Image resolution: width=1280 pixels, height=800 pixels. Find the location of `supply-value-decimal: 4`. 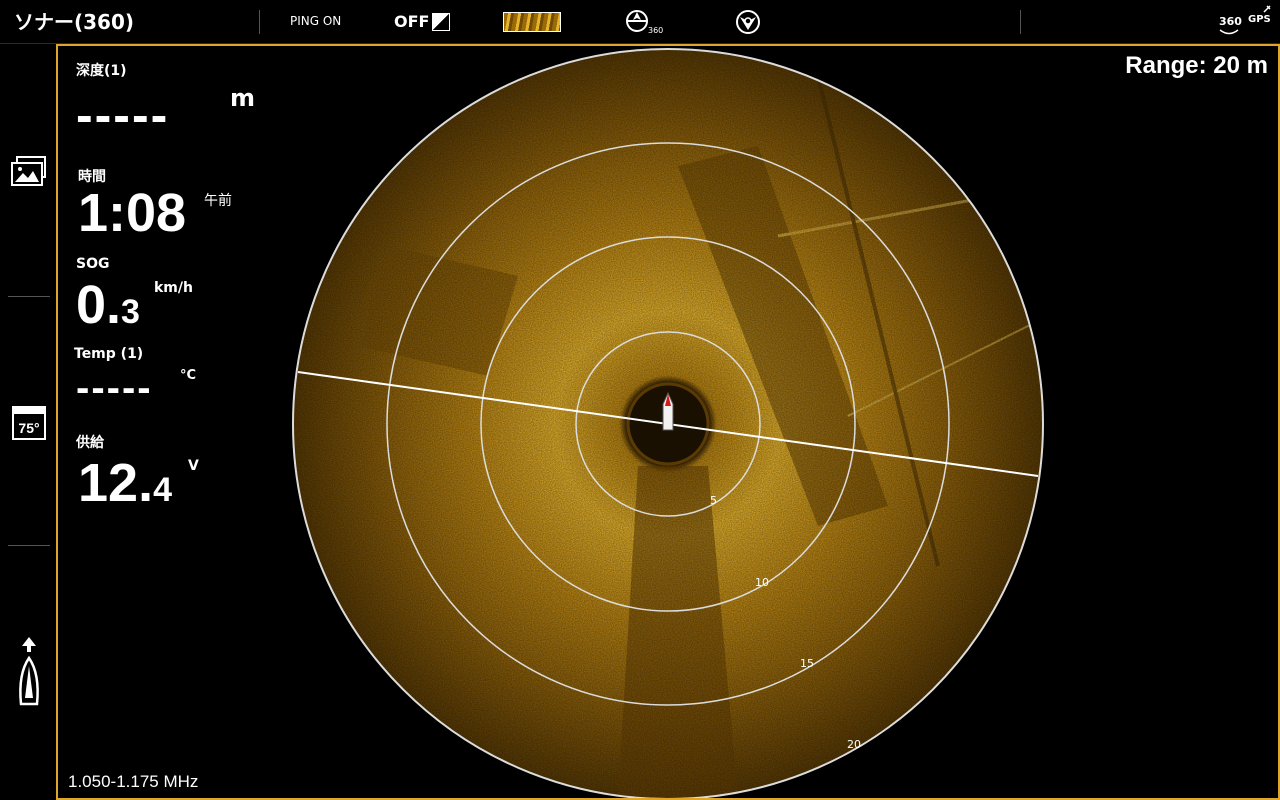

supply-value-decimal: 4 is located at coordinates (162, 490).